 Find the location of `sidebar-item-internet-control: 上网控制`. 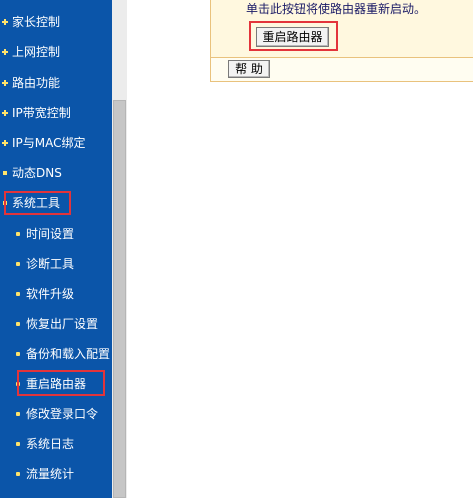

sidebar-item-internet-control: 上网控制 is located at coordinates (56, 52).